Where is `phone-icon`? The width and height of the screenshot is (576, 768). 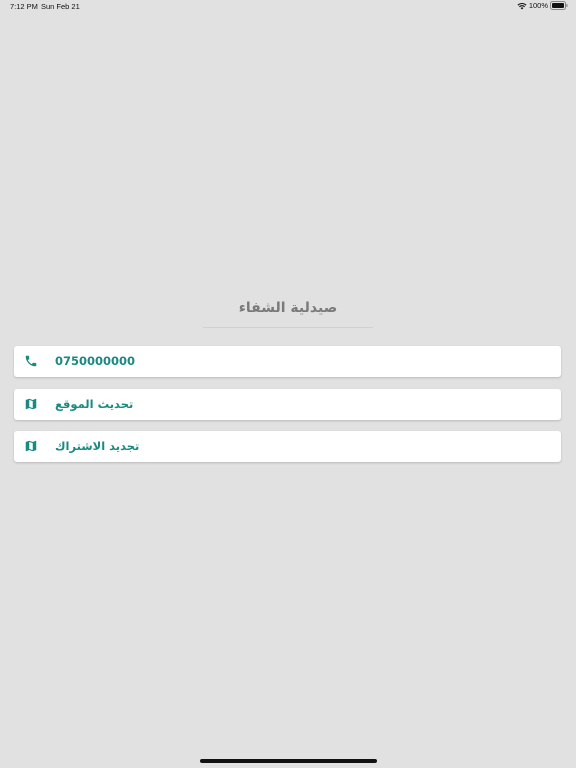
phone-icon is located at coordinates (31, 361).